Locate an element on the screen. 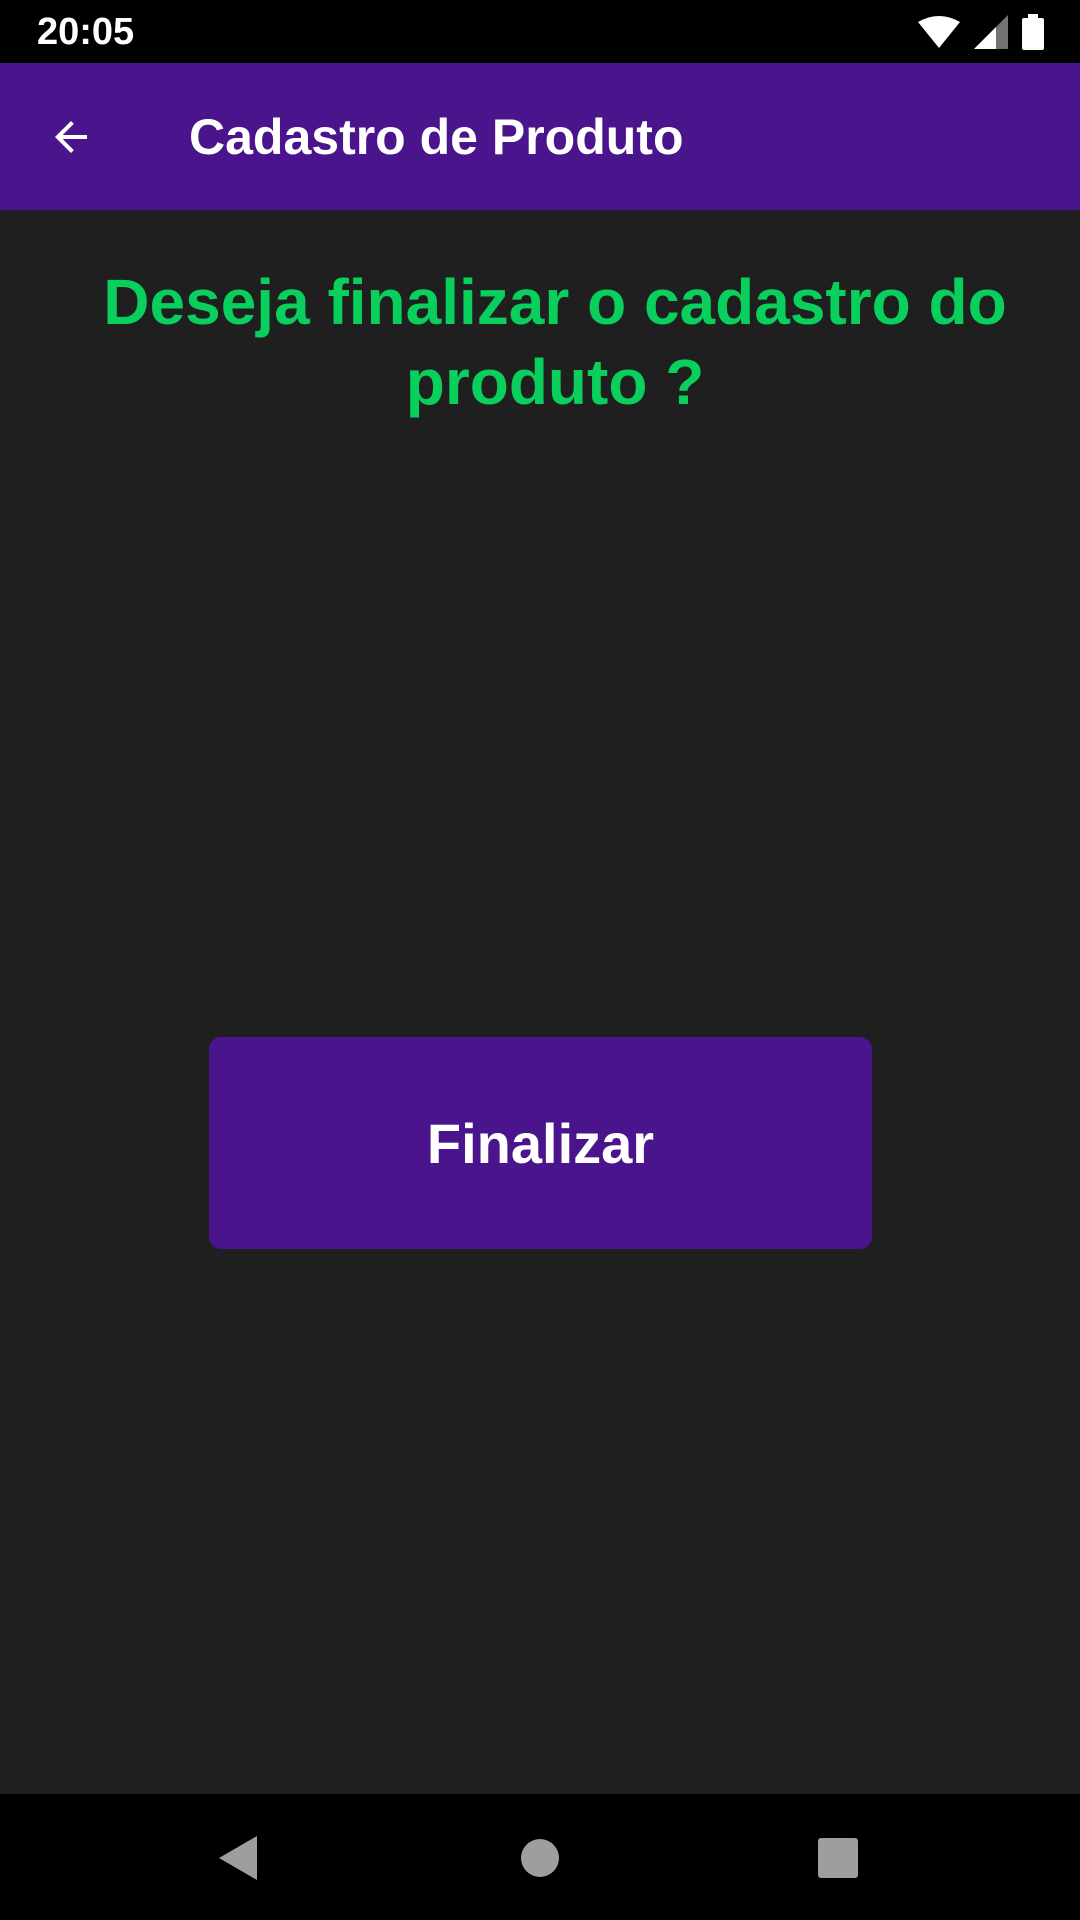  wifi-icon is located at coordinates (939, 32).